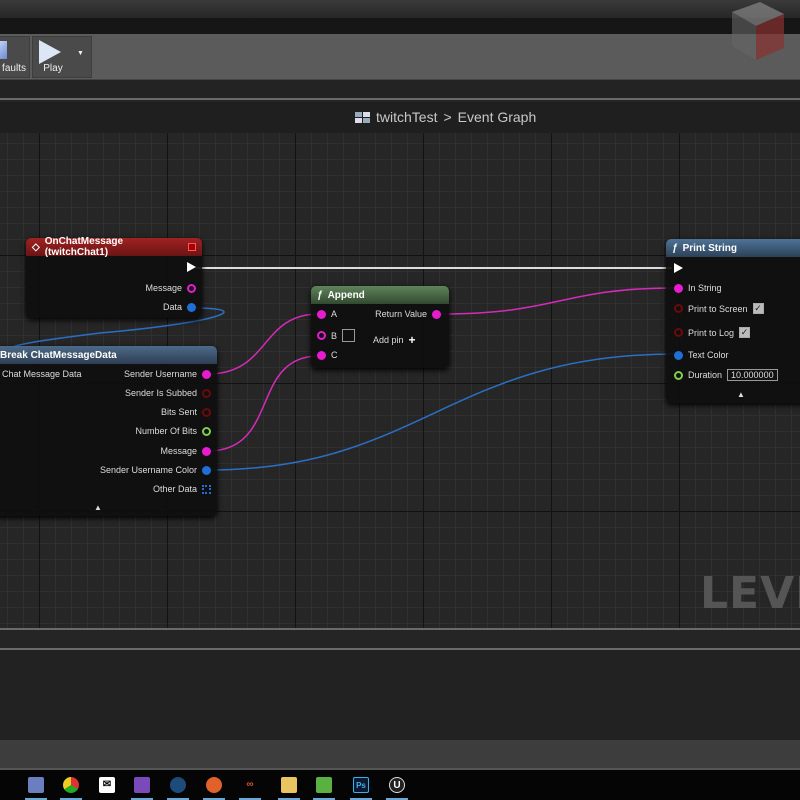  Describe the element at coordinates (53, 68) in the screenshot. I see `play-label: Play` at that location.